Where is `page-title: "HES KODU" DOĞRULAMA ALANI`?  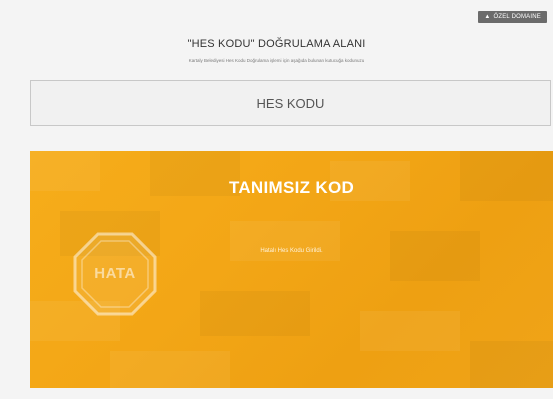
page-title: "HES KODU" DOĞRULAMA ALANI is located at coordinates (276, 44).